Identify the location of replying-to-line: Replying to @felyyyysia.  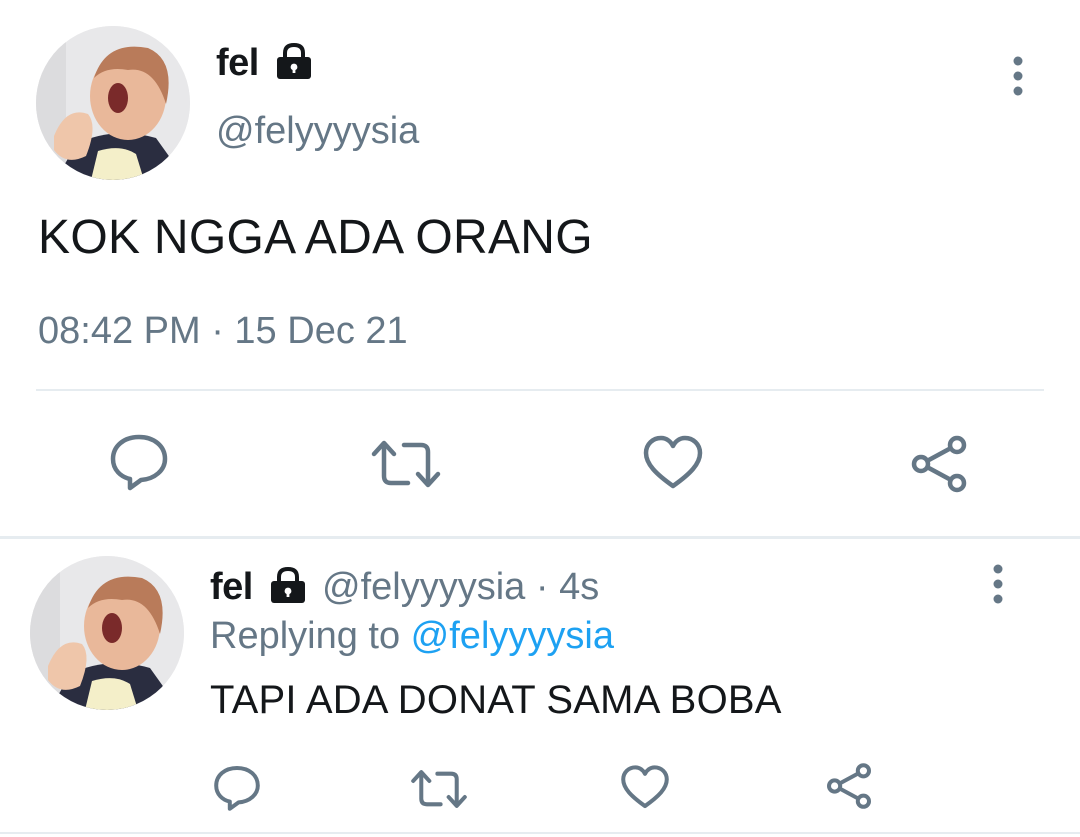
(412, 636).